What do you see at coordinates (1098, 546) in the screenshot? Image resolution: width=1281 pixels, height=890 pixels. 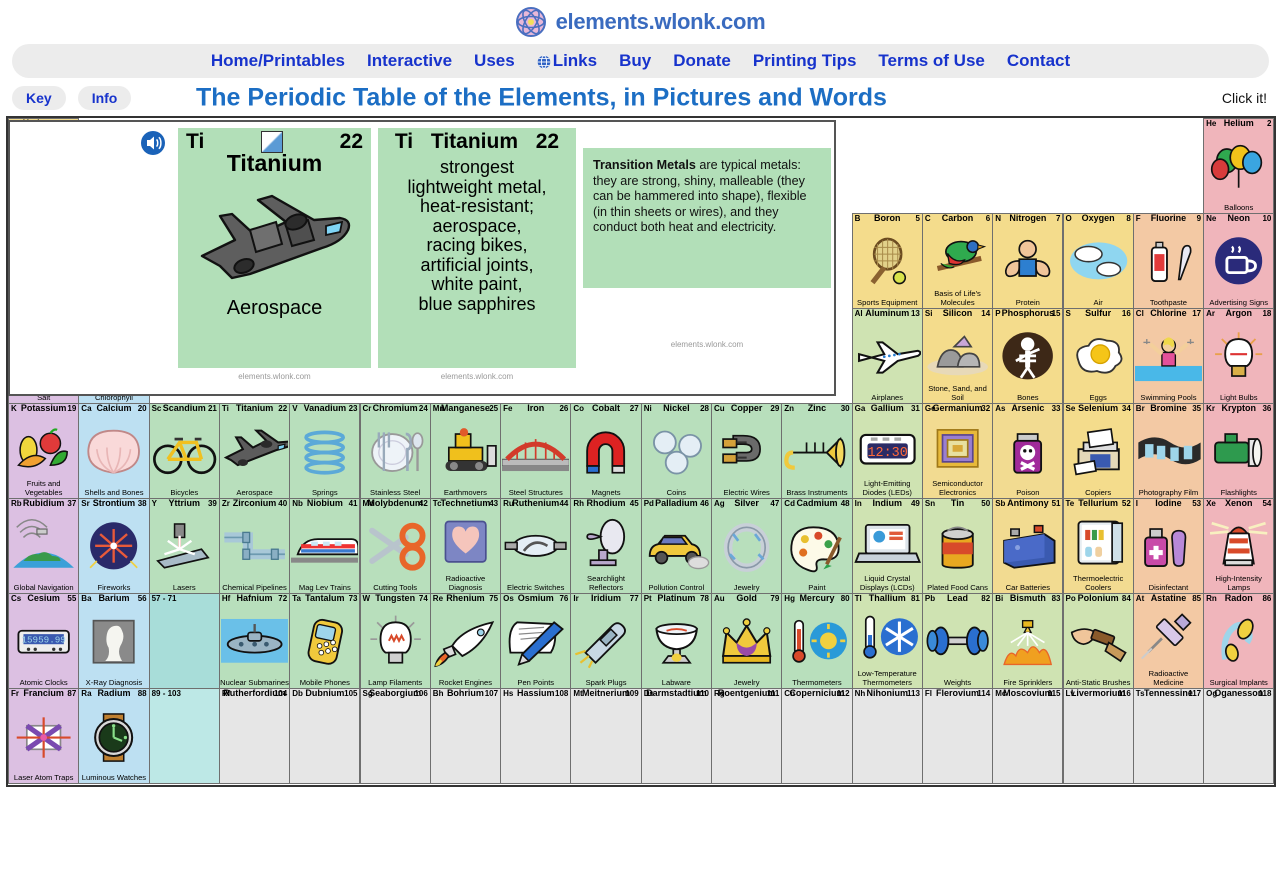 I see `element-cell-te: Te 52 Tellurium Thermoelectric Coolers` at bounding box center [1098, 546].